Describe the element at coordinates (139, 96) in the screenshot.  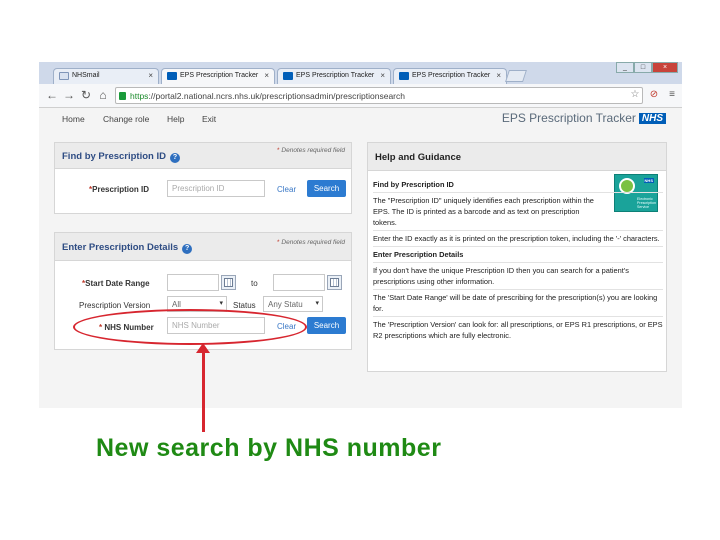
I see `url-scheme: https` at that location.